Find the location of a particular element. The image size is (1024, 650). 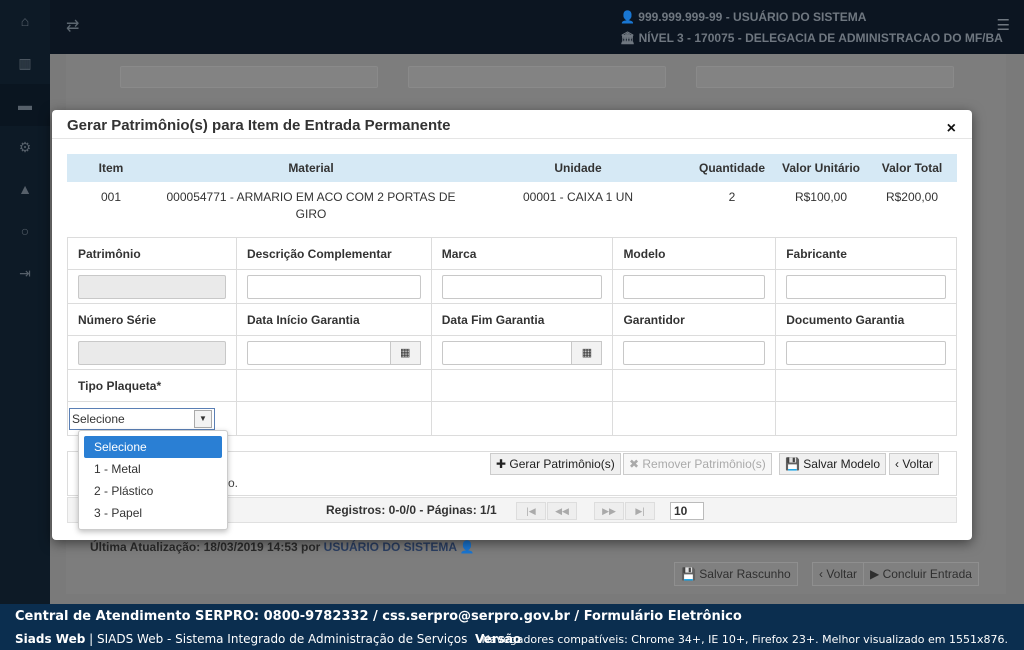

page-size-select: 10 is located at coordinates (687, 511).